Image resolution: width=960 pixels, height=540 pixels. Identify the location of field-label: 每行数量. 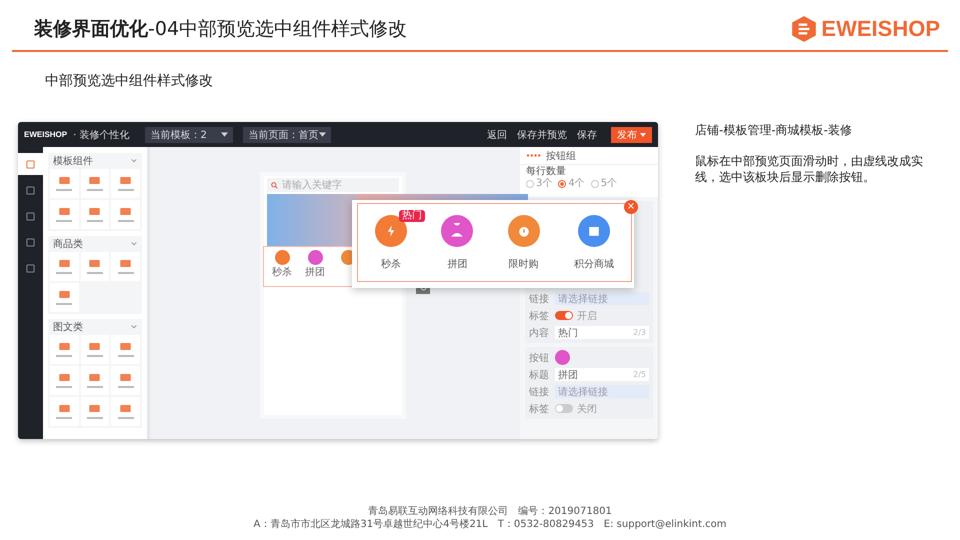
(546, 172).